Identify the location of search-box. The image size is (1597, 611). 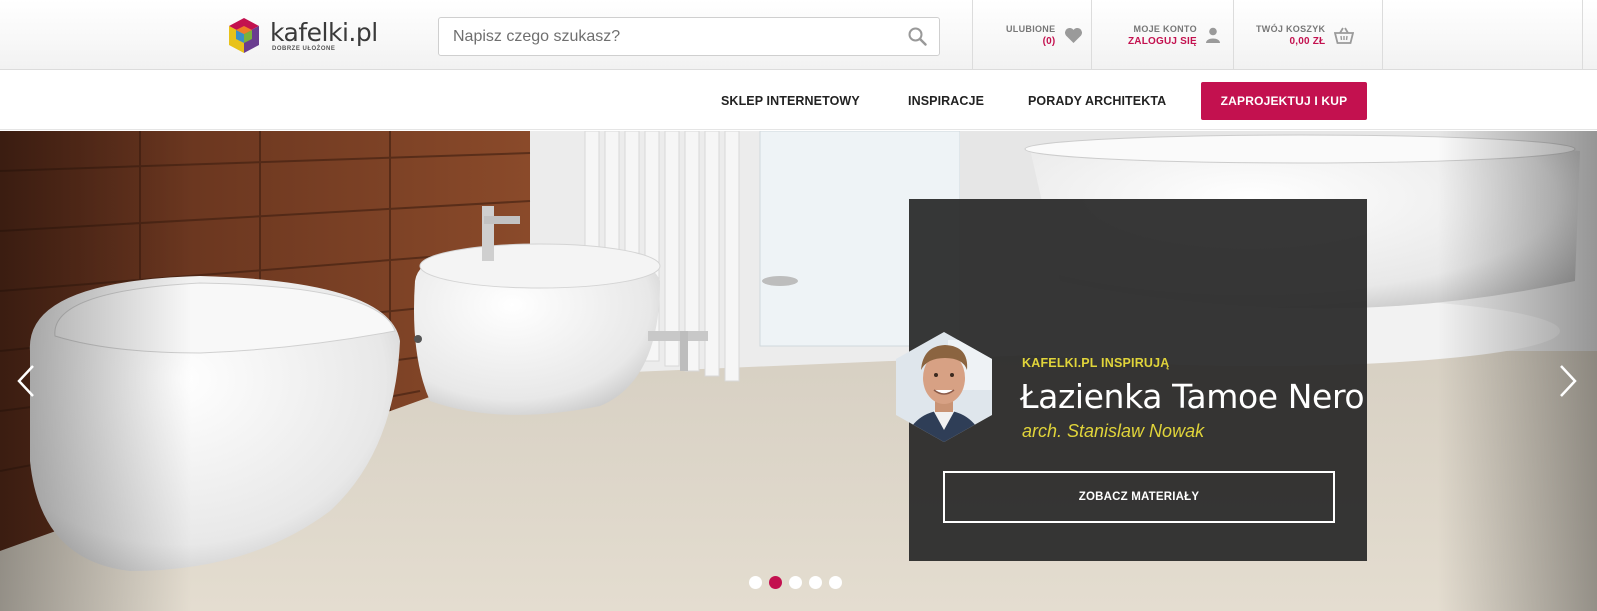
(689, 36).